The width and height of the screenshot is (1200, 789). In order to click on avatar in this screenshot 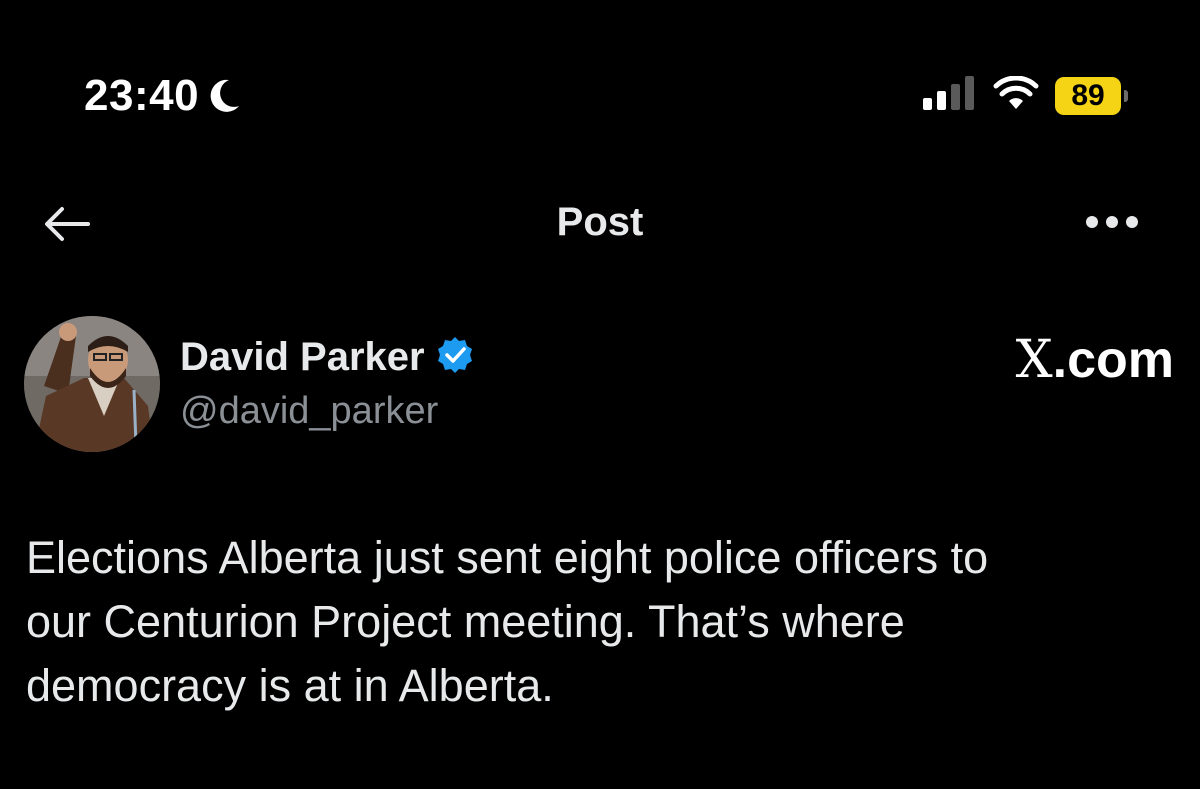, I will do `click(92, 384)`.